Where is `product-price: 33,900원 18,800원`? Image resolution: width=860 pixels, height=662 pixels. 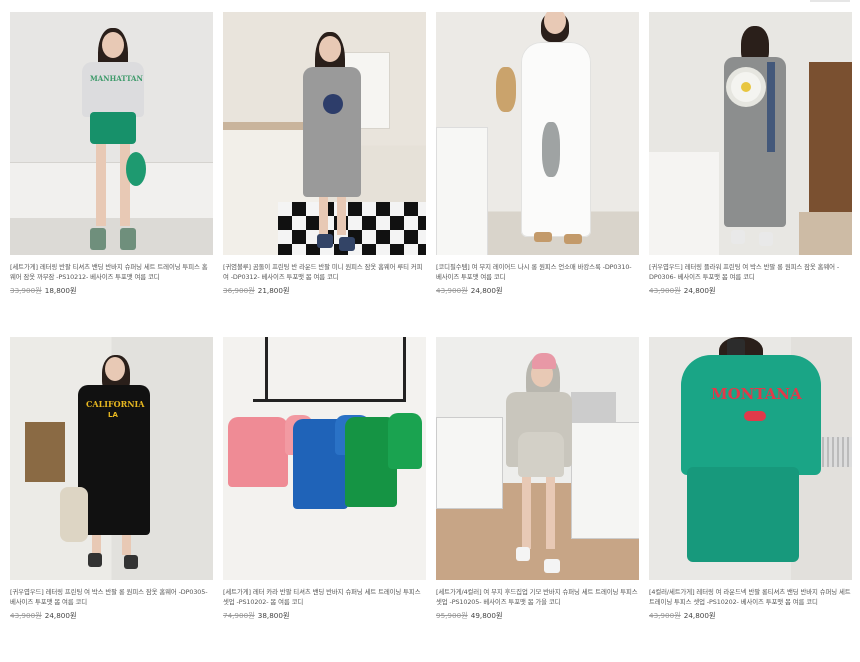
product-price: 33,900원 18,800원 is located at coordinates (111, 291).